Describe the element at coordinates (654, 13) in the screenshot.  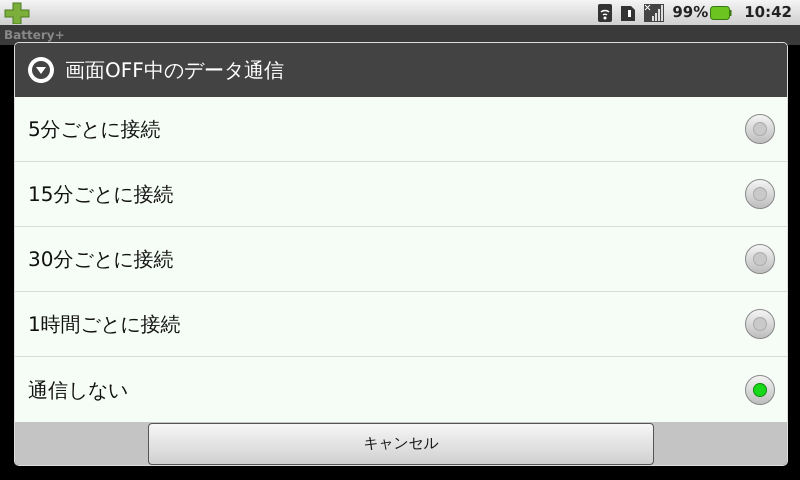
I see `signal-icon` at that location.